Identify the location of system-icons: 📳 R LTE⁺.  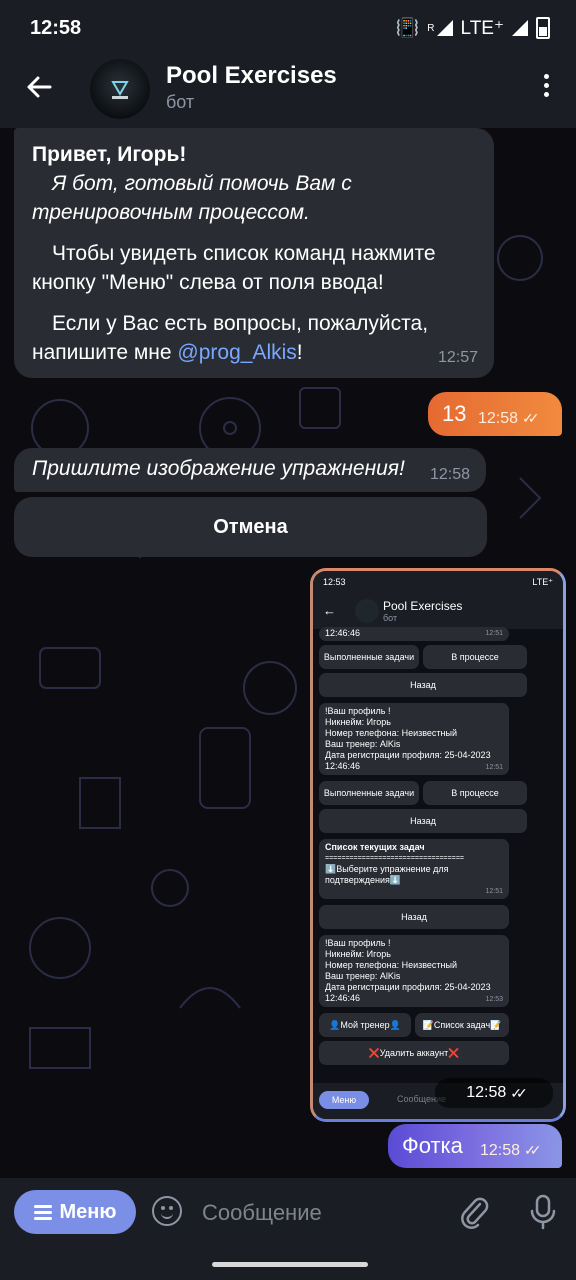
(473, 28).